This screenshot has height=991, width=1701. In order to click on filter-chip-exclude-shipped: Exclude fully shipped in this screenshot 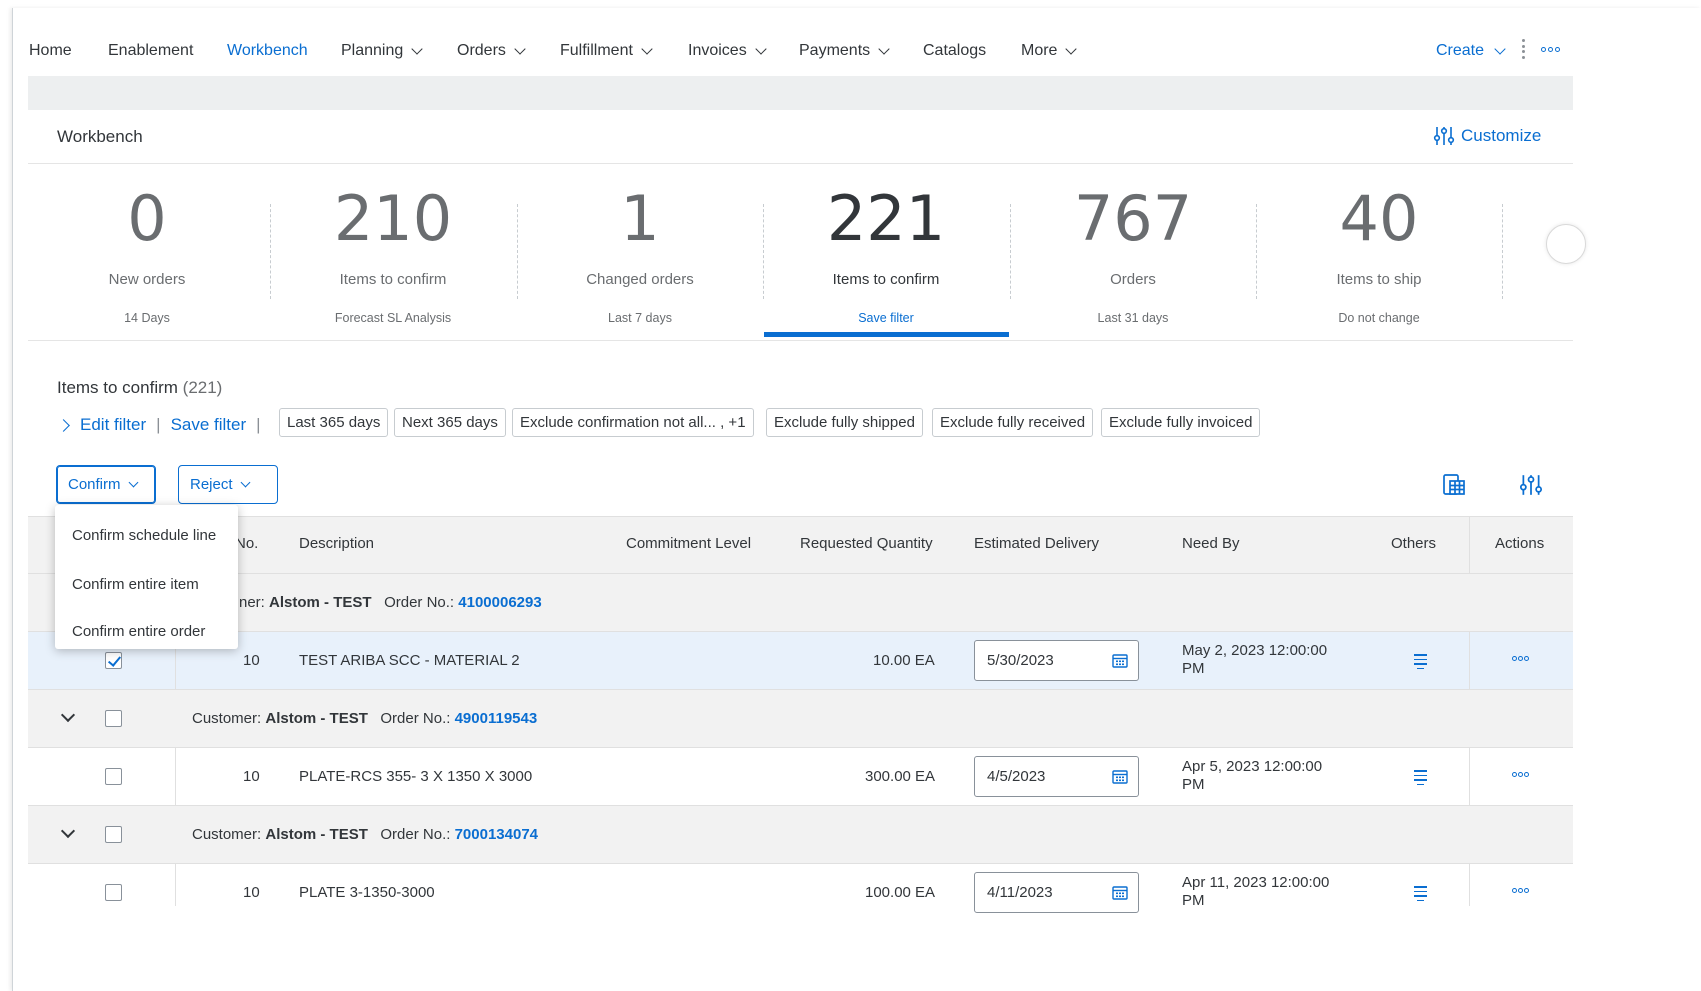, I will do `click(844, 422)`.